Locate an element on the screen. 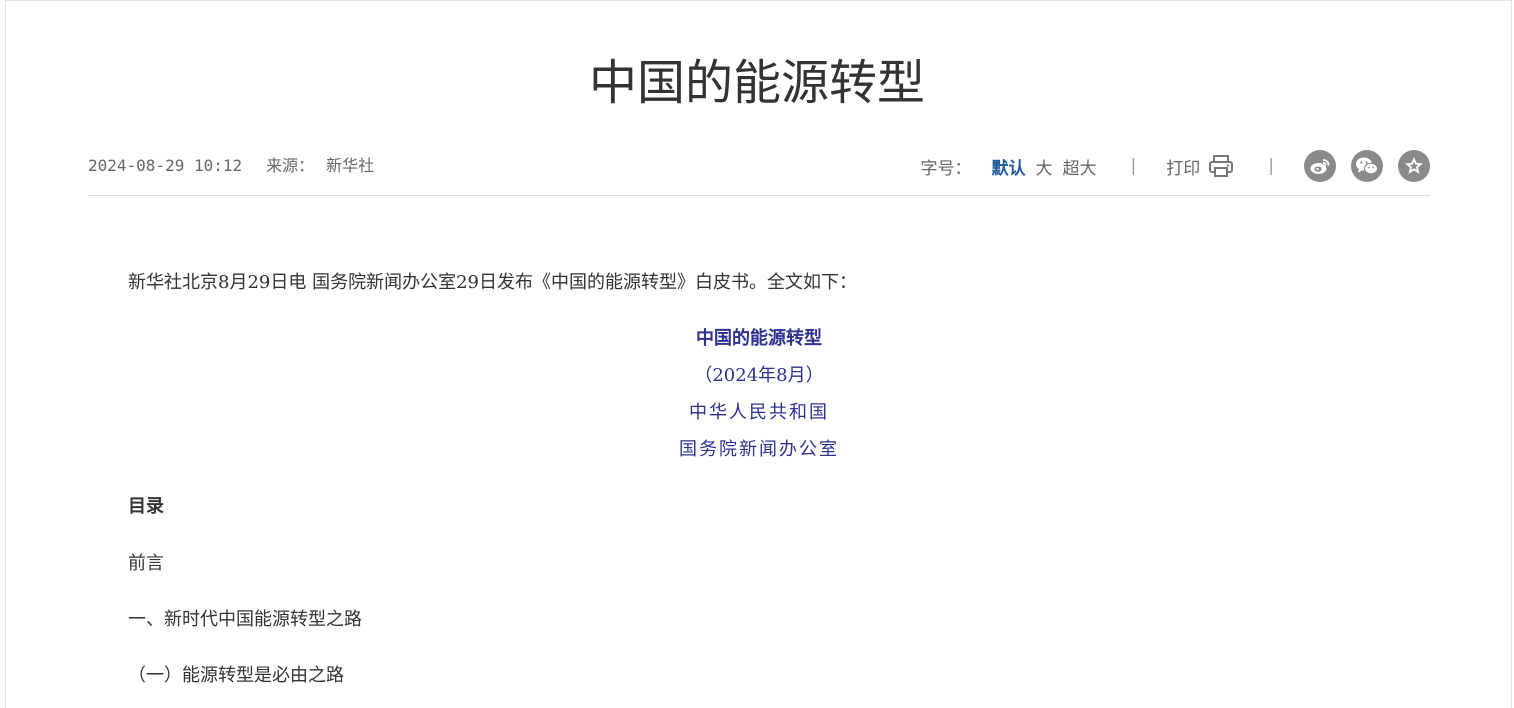 Image resolution: width=1514 pixels, height=708 pixels. print-label: 打印 is located at coordinates (1183, 166).